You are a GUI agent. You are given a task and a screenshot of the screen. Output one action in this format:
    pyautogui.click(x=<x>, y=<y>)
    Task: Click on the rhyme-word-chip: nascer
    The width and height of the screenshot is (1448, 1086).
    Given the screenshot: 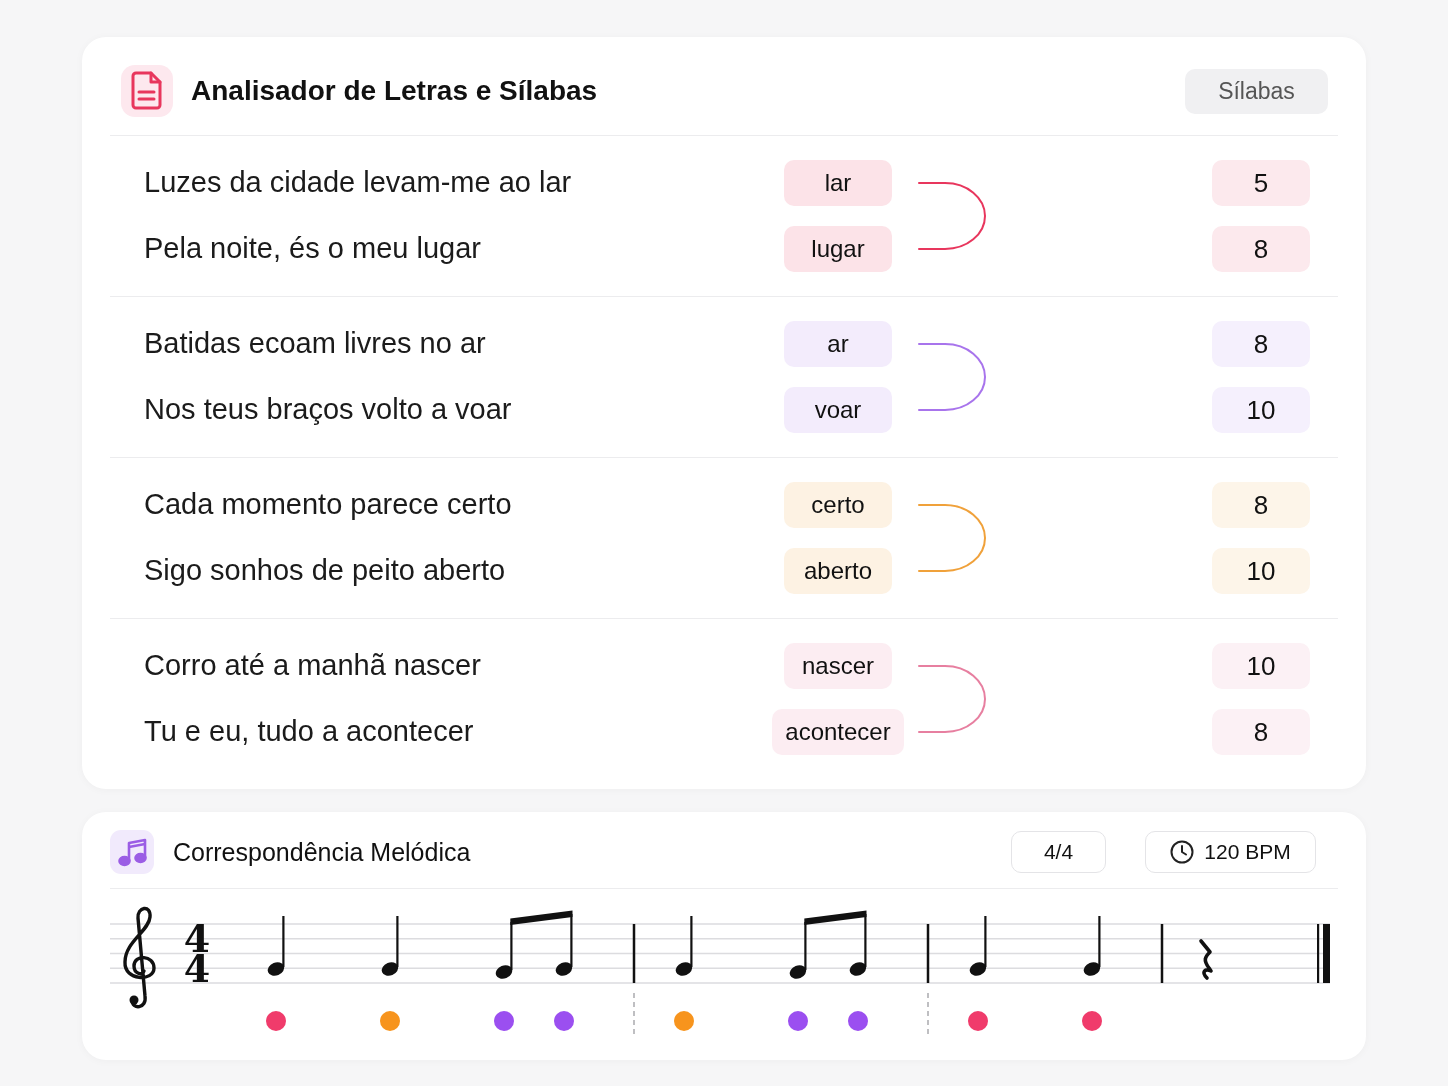 What is the action you would take?
    pyautogui.click(x=838, y=666)
    